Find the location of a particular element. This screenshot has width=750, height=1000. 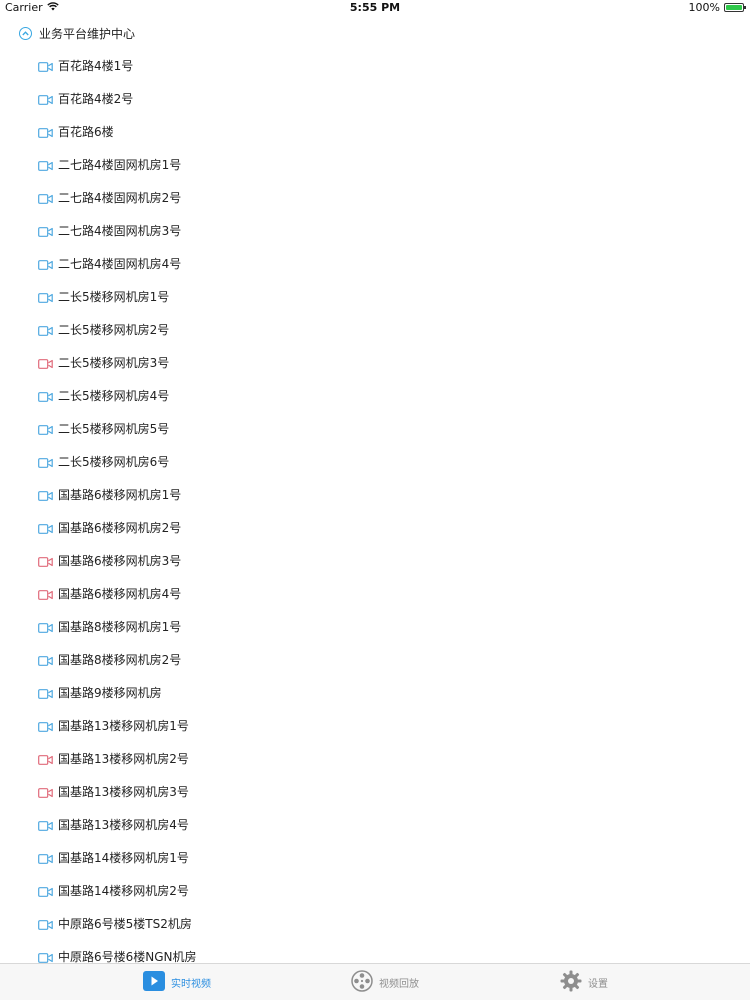

list-item-label: 百花路6楼 is located at coordinates (86, 132).